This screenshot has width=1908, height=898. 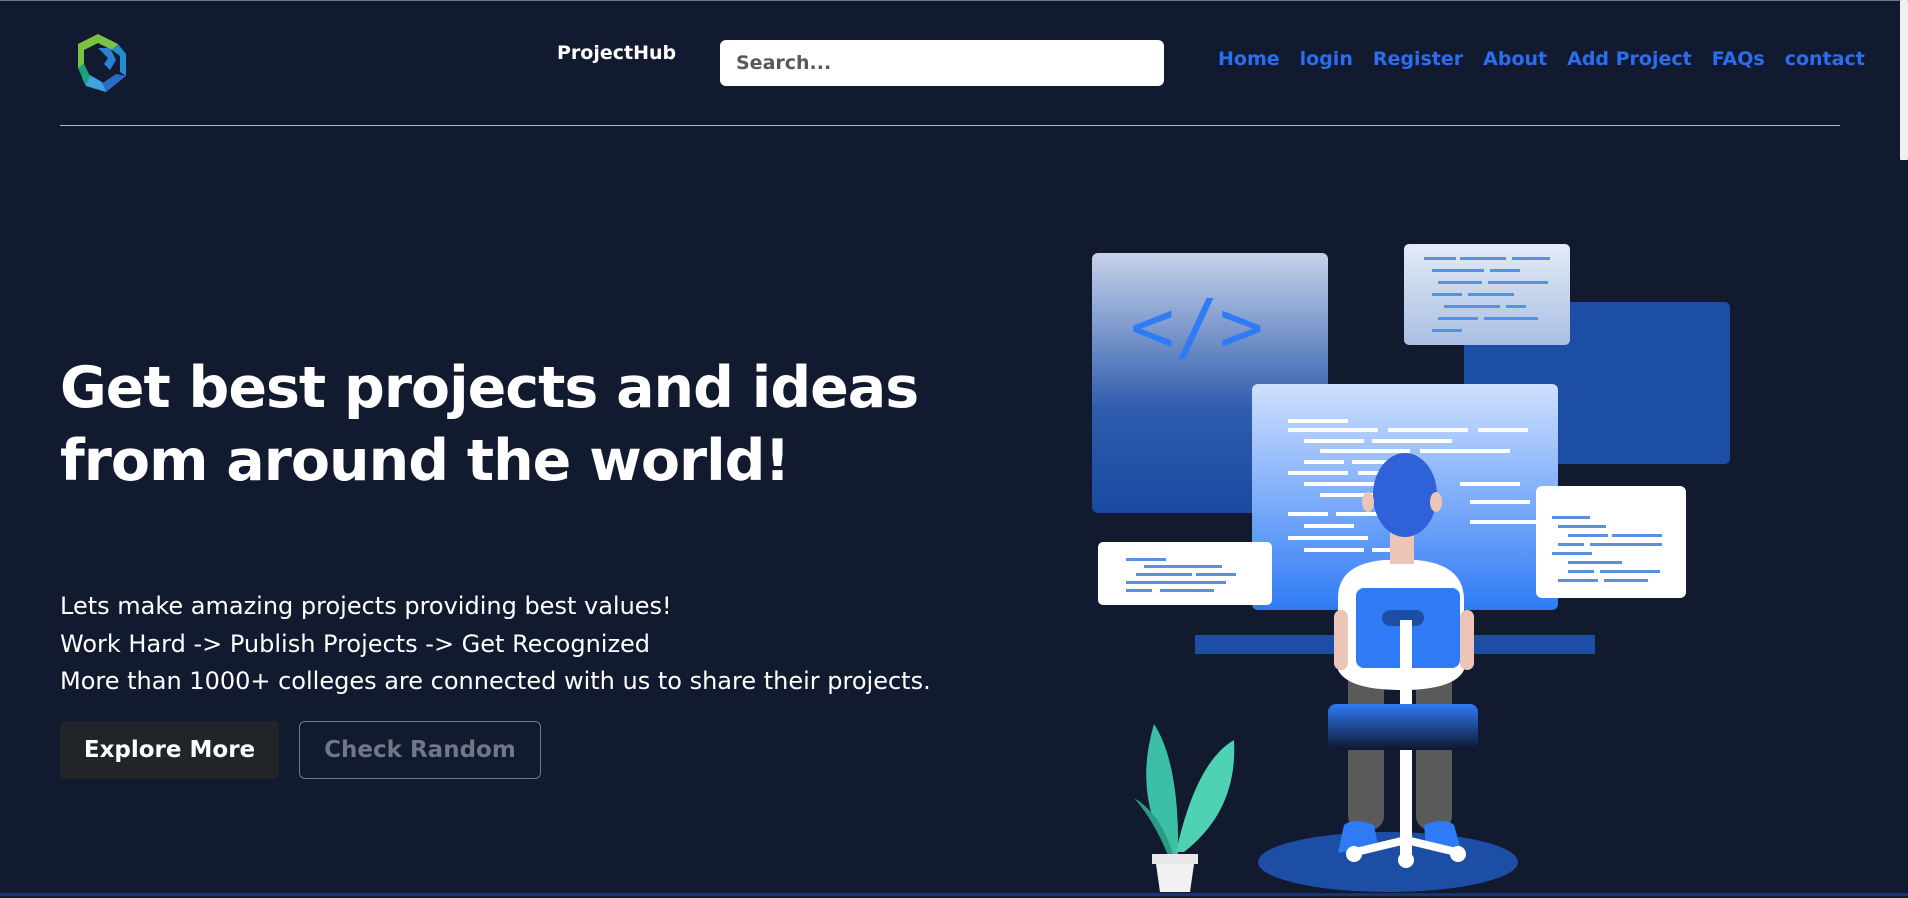 What do you see at coordinates (1904, 80) in the screenshot?
I see `scrollbar-thumb` at bounding box center [1904, 80].